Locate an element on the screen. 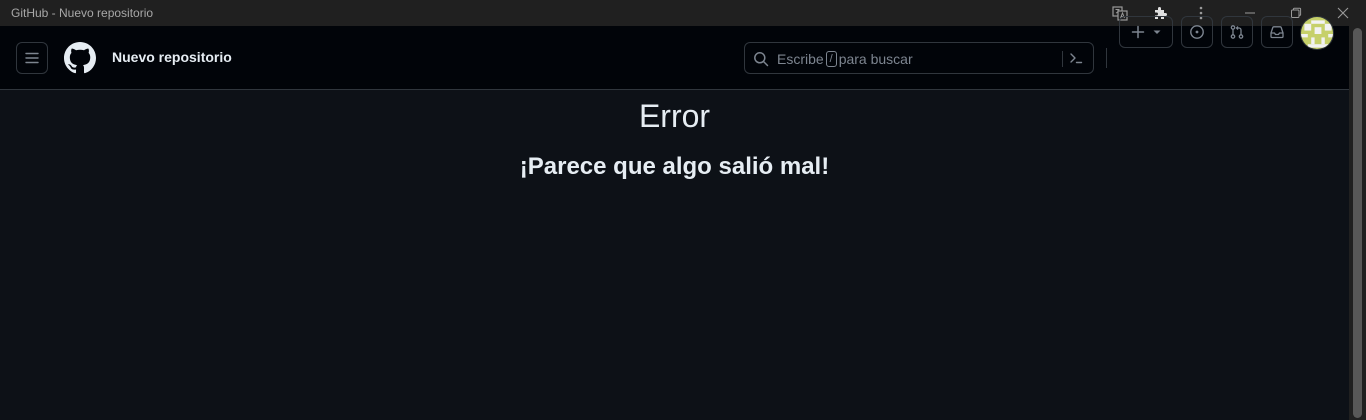  error-message: ¡Parece que algo salió mal! is located at coordinates (674, 166).